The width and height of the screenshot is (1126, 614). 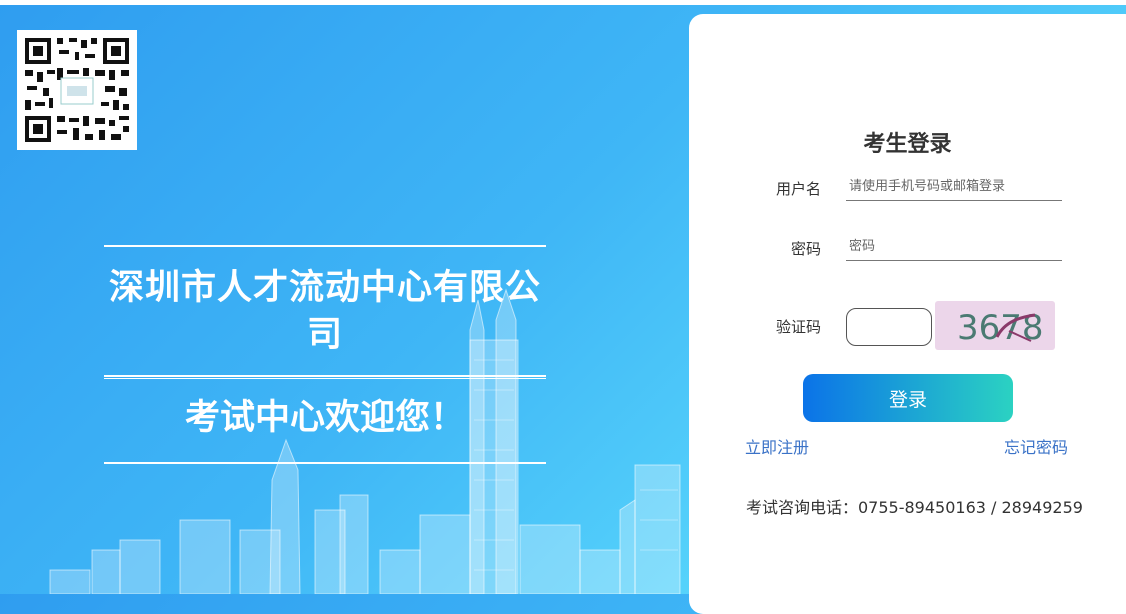 I want to click on consult-phone: 考试咨询电话：0755-89450163 / 28949259, so click(x=914, y=507).